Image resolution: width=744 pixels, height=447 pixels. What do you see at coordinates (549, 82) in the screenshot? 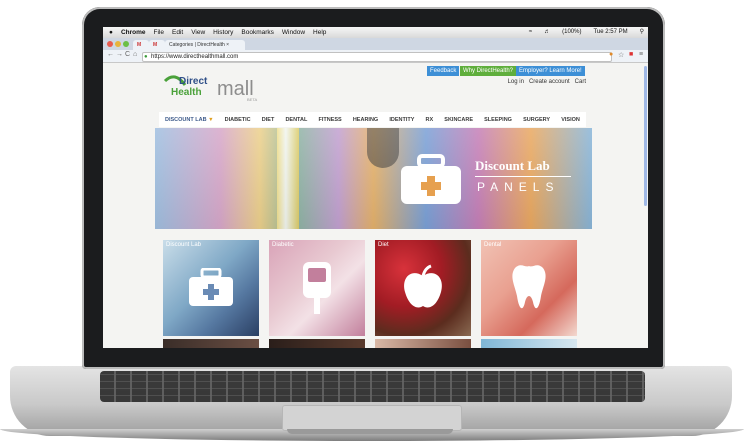
I see `create-account-link: Create account` at bounding box center [549, 82].